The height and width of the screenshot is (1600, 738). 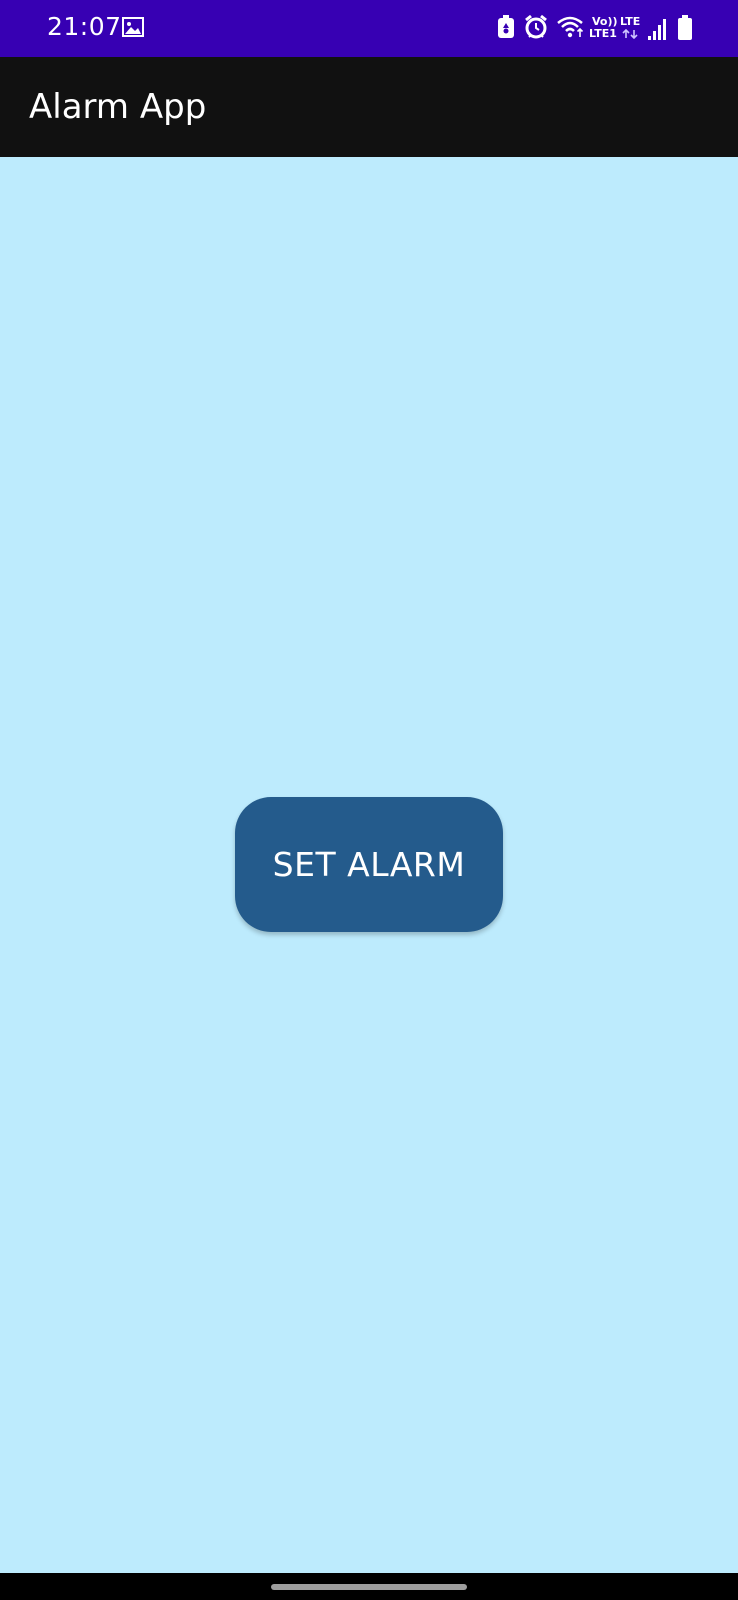 I want to click on navigation-bar, so click(x=369, y=1586).